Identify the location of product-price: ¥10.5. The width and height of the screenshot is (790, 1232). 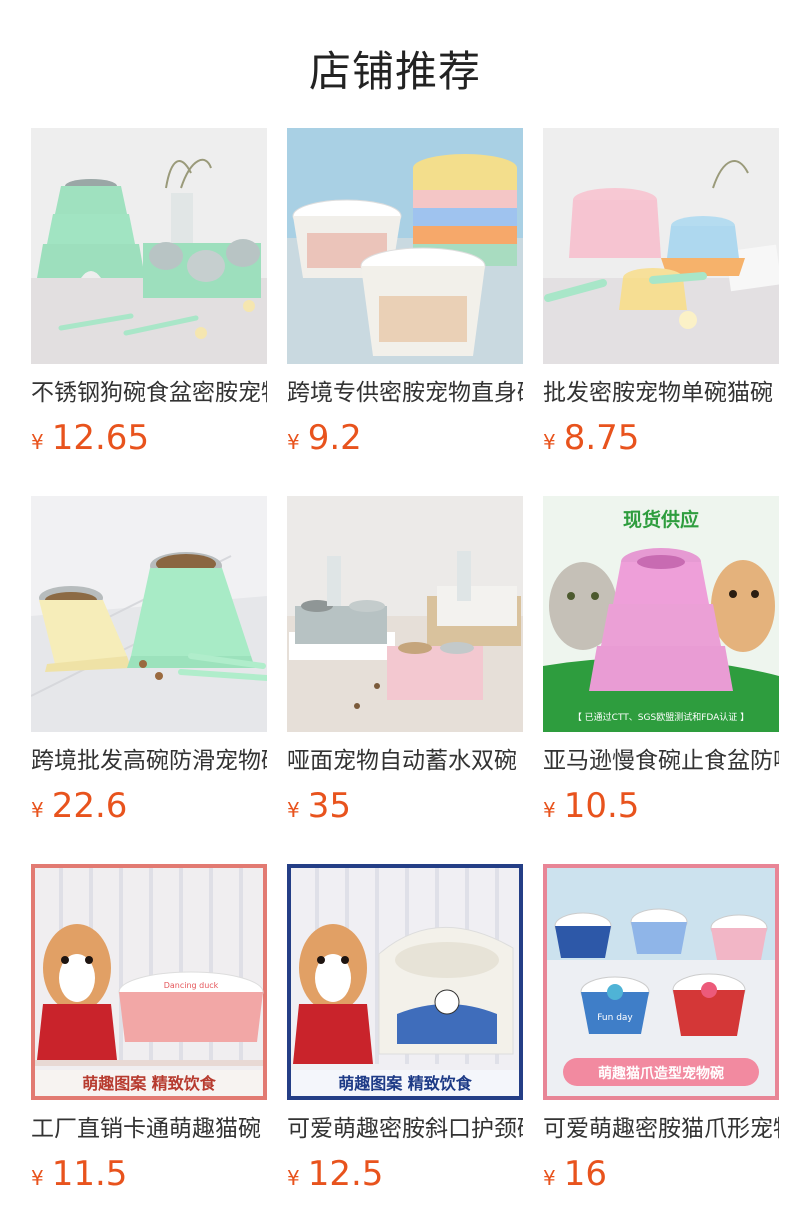
(591, 809).